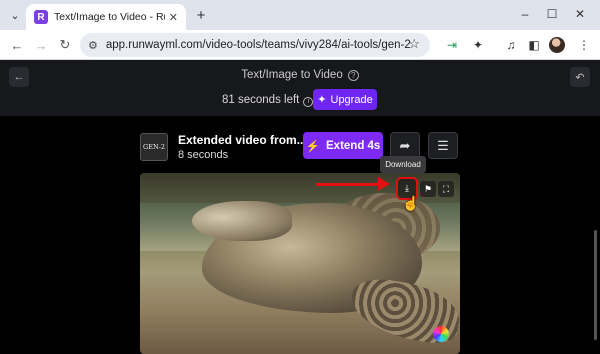  What do you see at coordinates (580, 77) in the screenshot?
I see `undo-icon: ↶` at bounding box center [580, 77].